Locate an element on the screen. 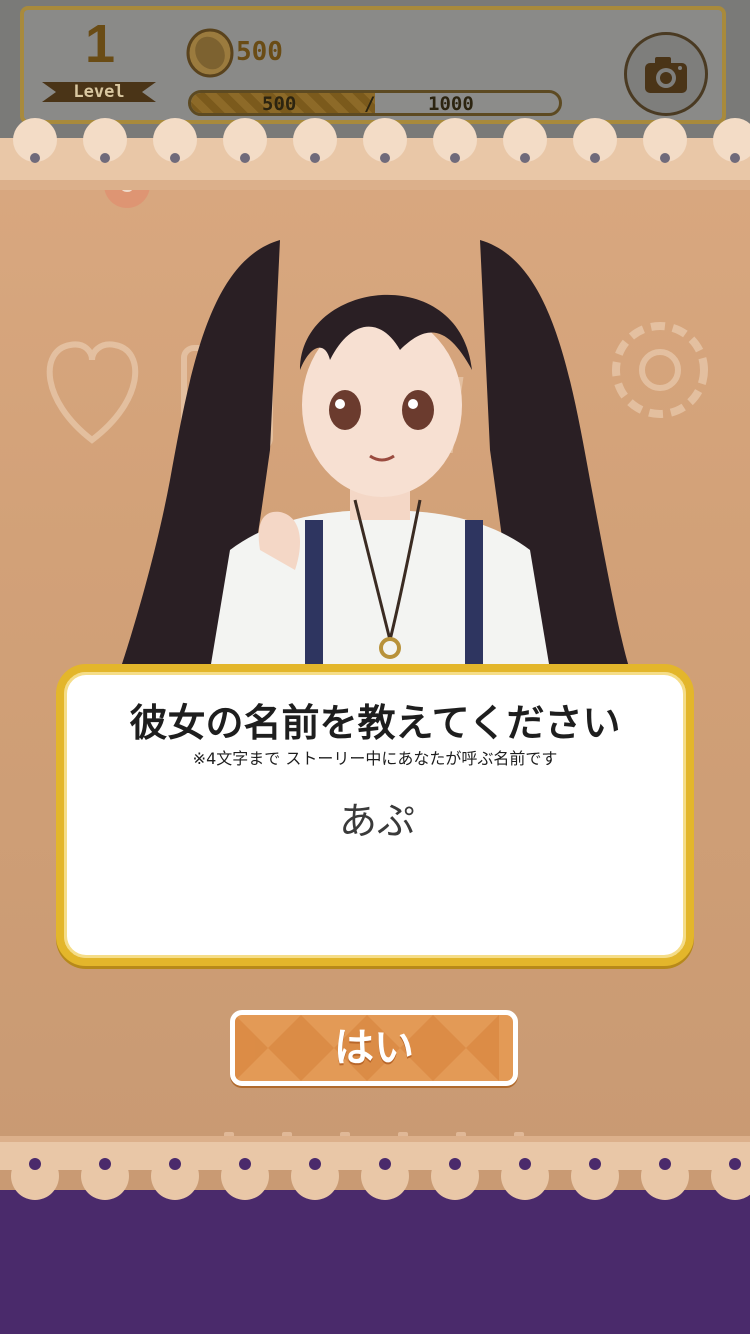 This screenshot has width=750, height=1334. yes-button-label: はい is located at coordinates (374, 1048).